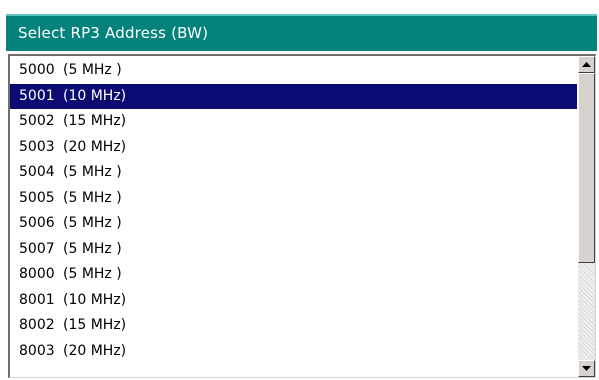  Describe the element at coordinates (293, 148) in the screenshot. I see `list-item: 5003 (20 MHz)` at that location.